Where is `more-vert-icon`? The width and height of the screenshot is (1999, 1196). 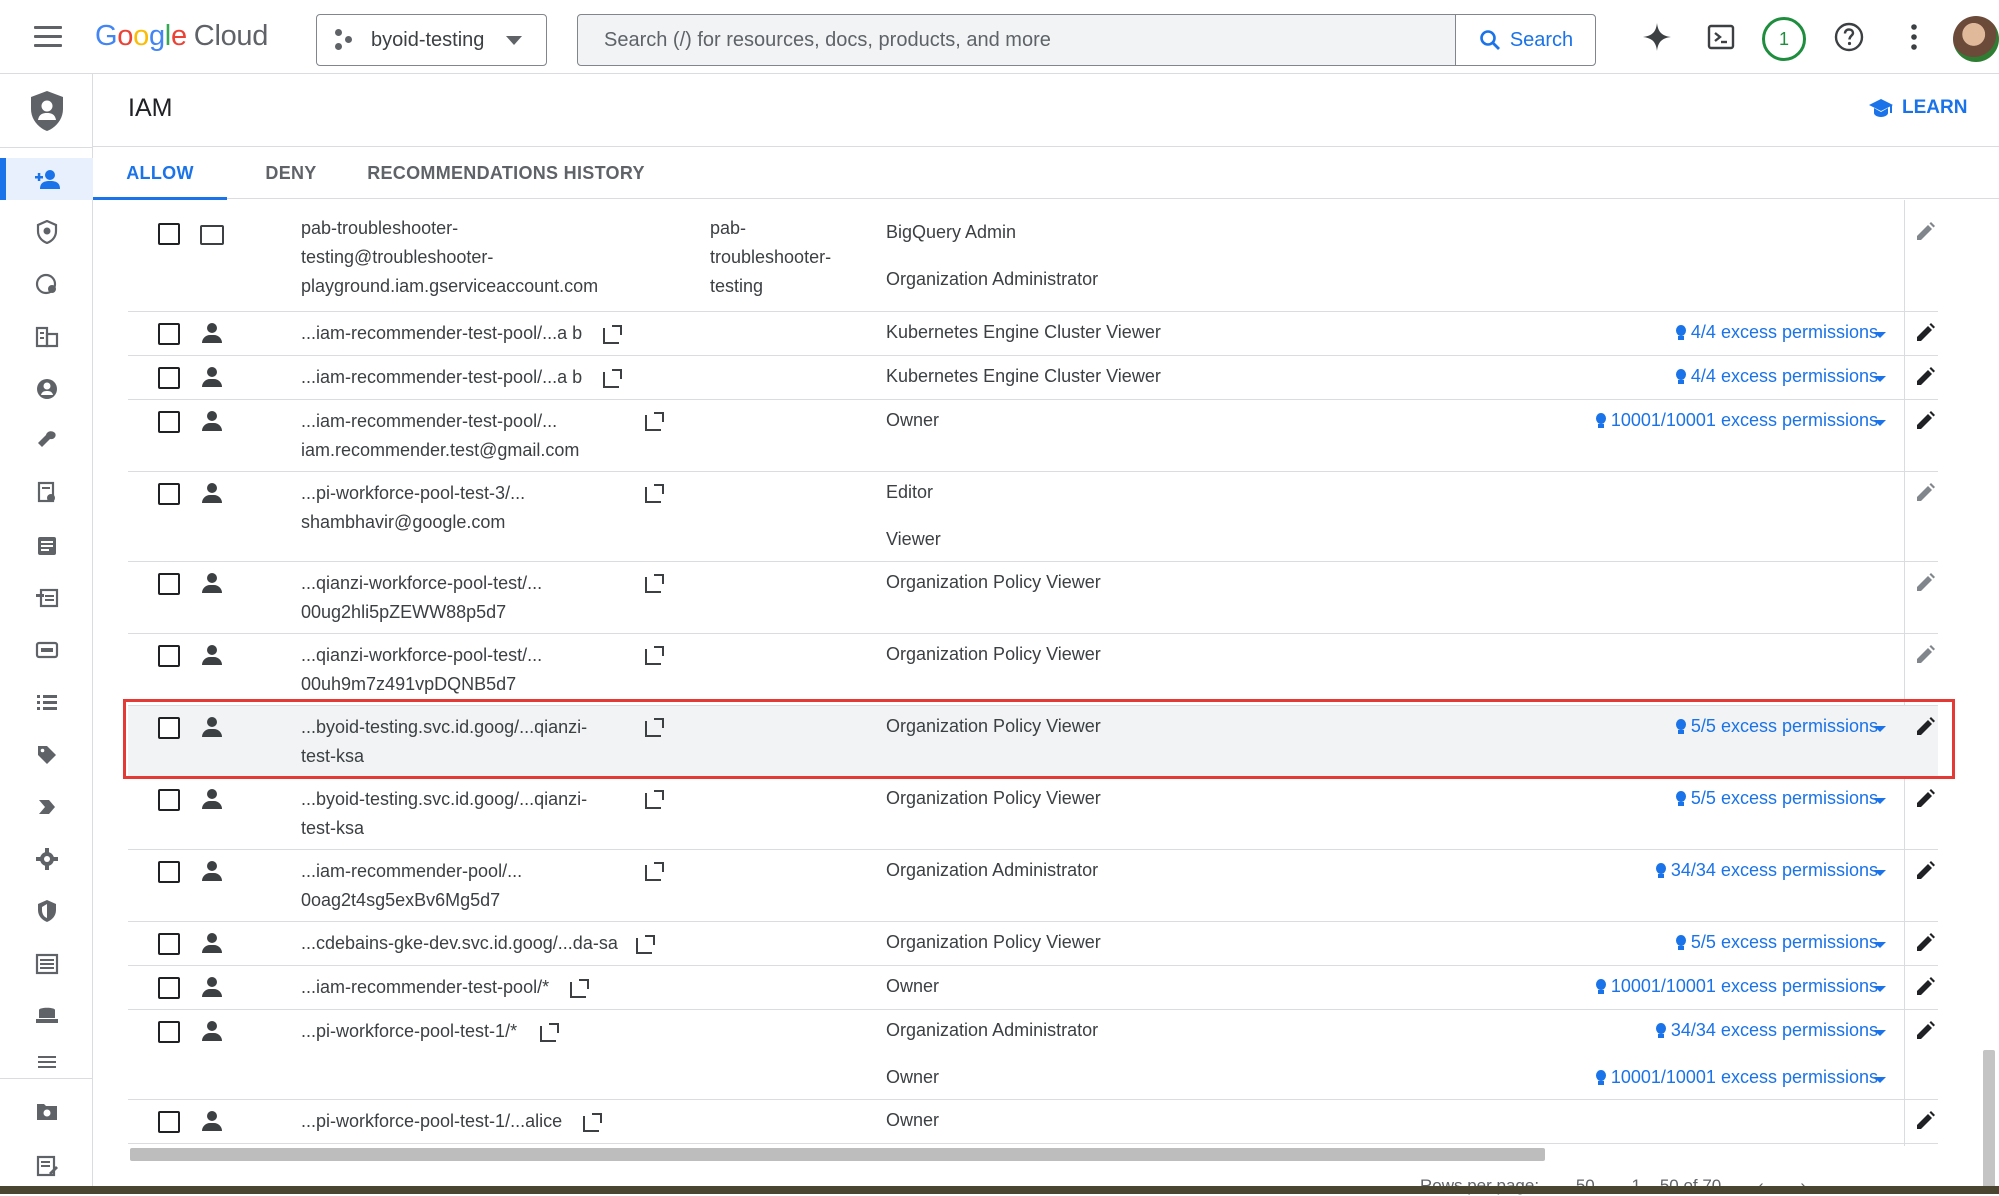 more-vert-icon is located at coordinates (1914, 37).